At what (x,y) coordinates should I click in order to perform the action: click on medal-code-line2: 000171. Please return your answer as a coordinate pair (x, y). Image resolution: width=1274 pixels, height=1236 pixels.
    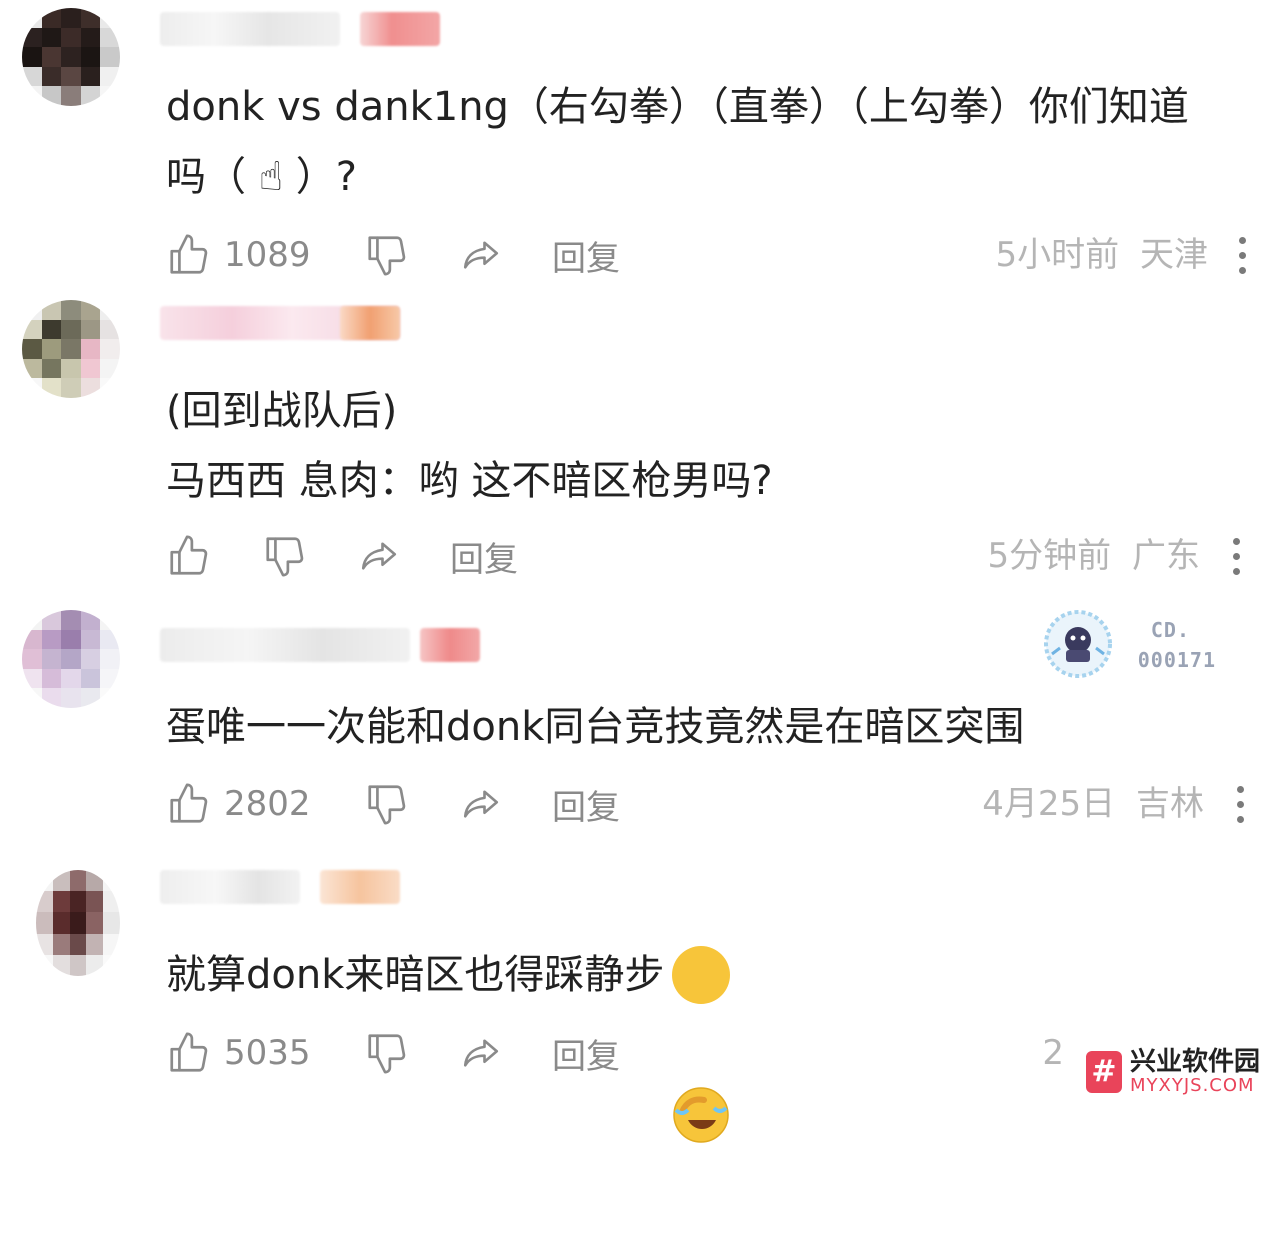
    Looking at the image, I should click on (1176, 660).